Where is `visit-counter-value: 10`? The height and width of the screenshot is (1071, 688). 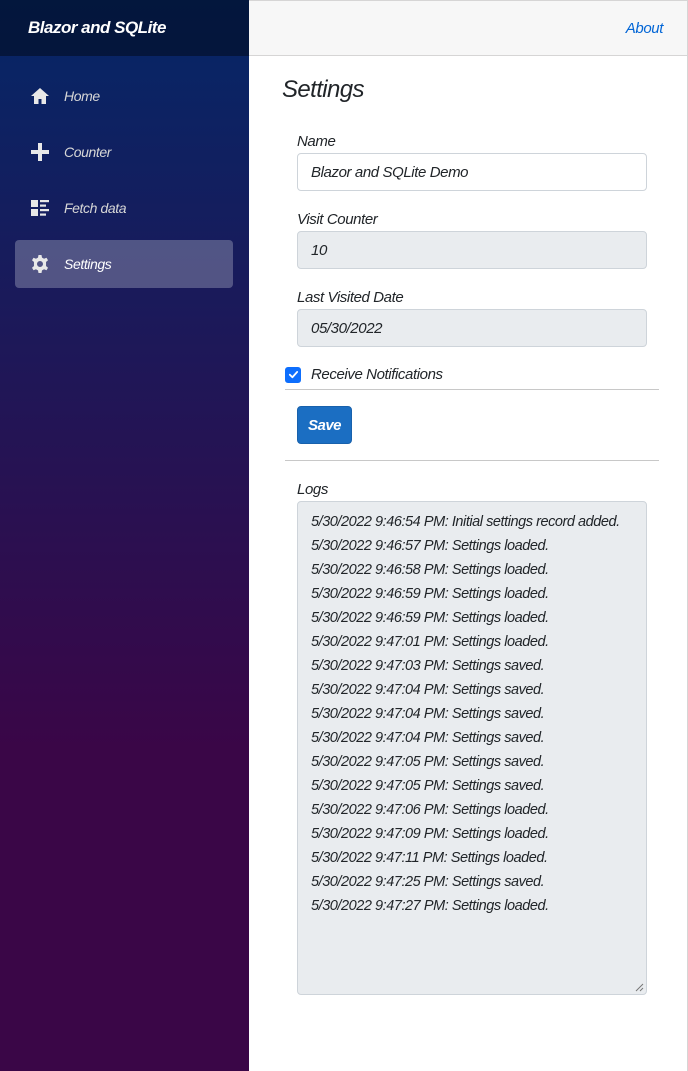
visit-counter-value: 10 is located at coordinates (319, 250).